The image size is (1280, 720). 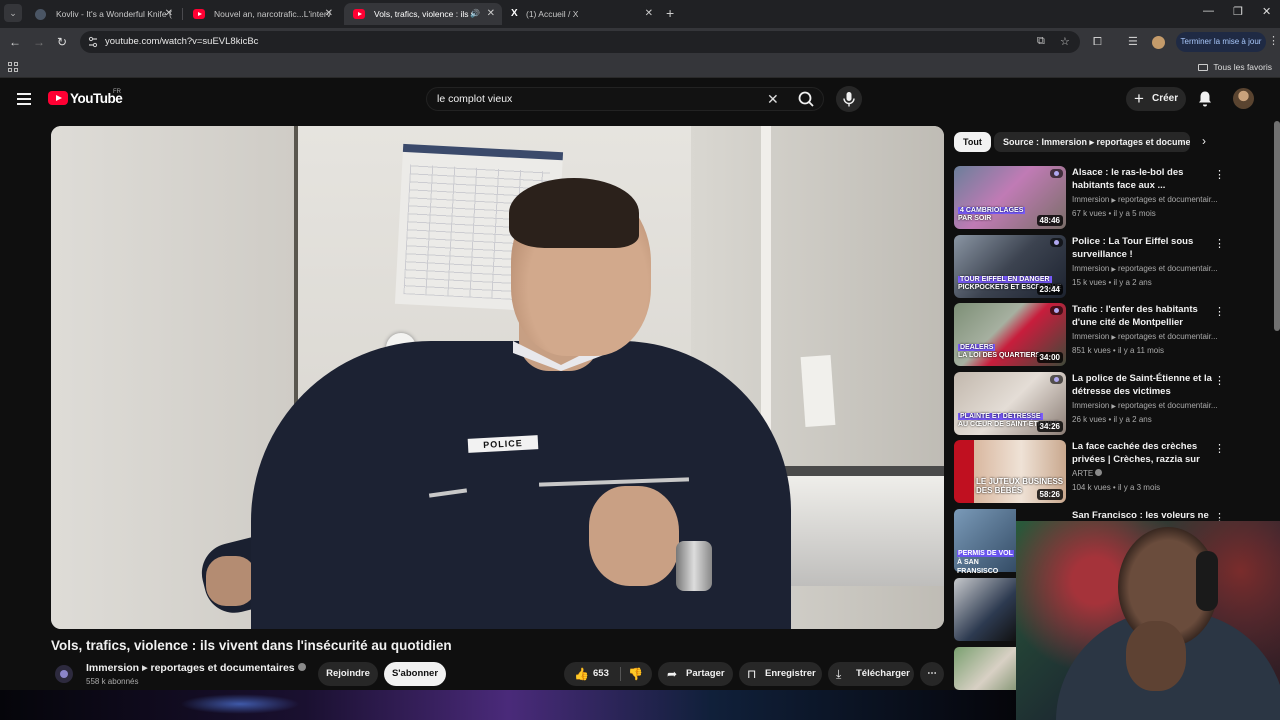 I want to click on save-button: ⊓ Enregistrer, so click(x=780, y=674).